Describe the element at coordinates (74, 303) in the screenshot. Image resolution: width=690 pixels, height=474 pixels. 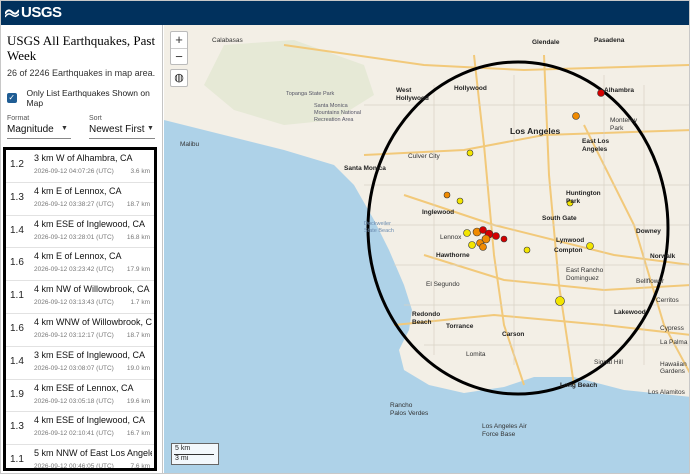
I see `timestamp: 2026-09-12 03:13:43 (UTC)` at that location.